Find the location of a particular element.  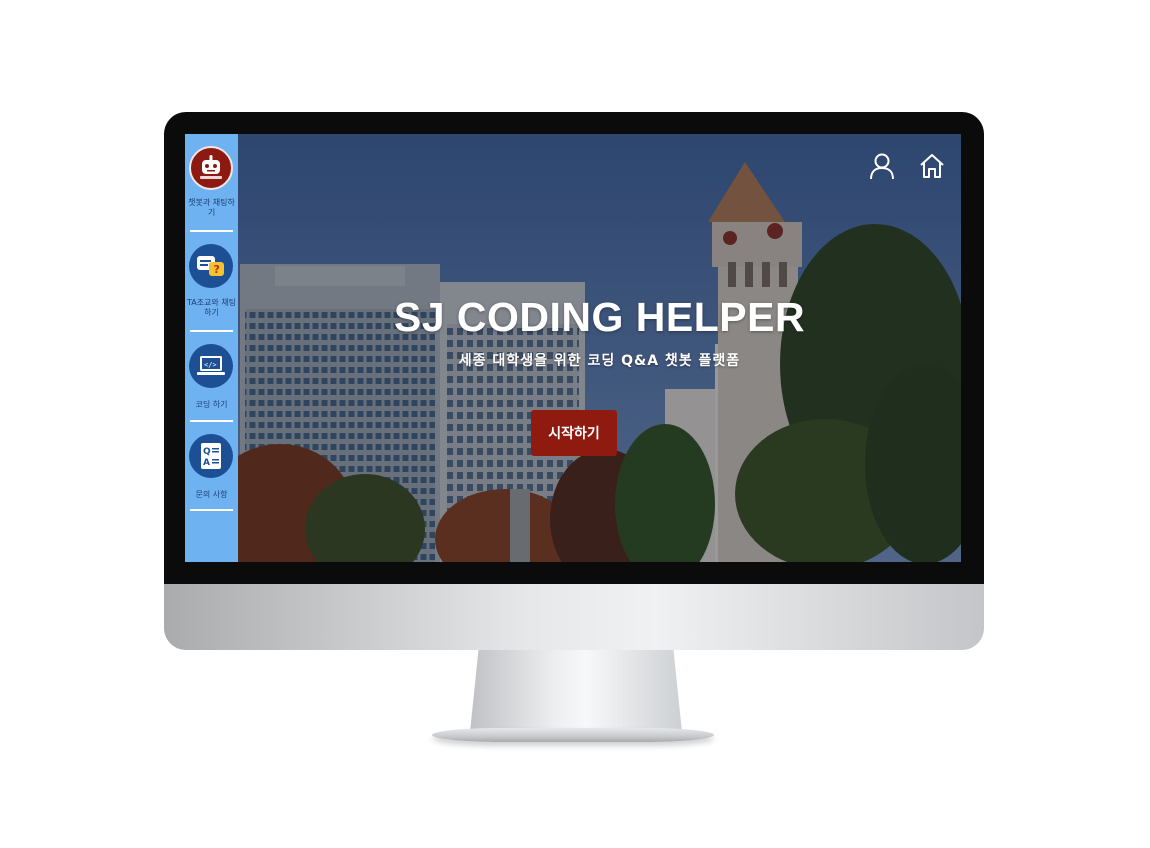

page-title: SJ CODING HELPER is located at coordinates (599, 317).